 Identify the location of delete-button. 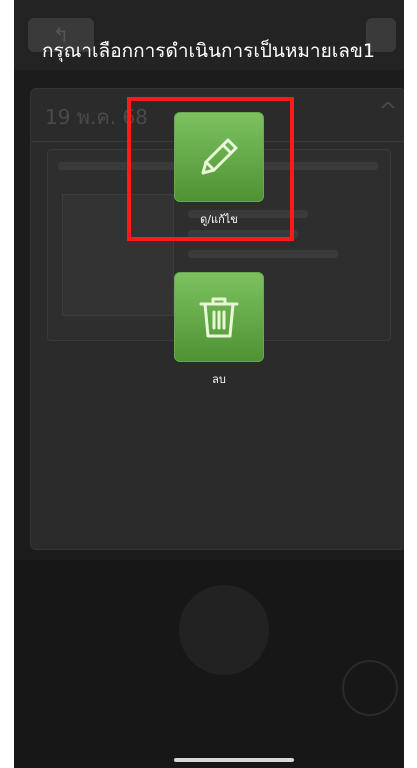
(219, 317).